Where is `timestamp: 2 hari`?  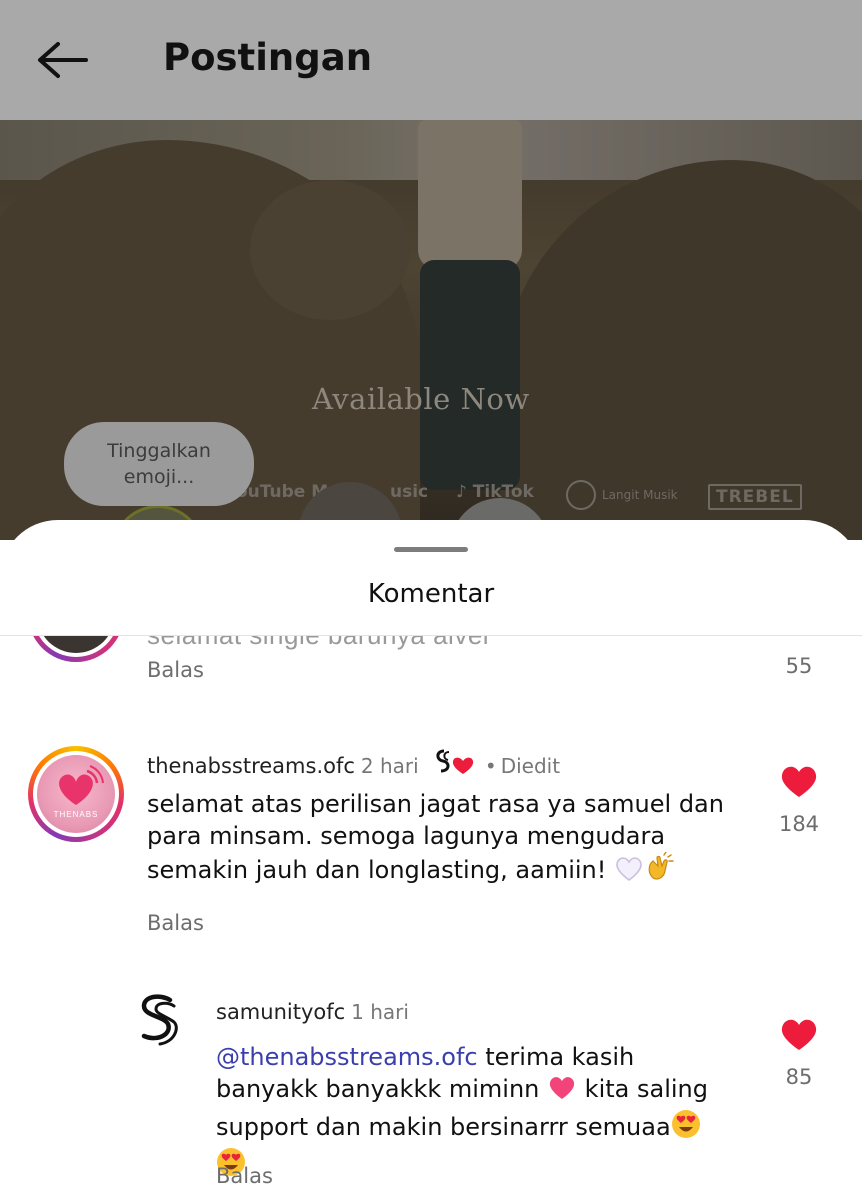
timestamp: 2 hari is located at coordinates (389, 766).